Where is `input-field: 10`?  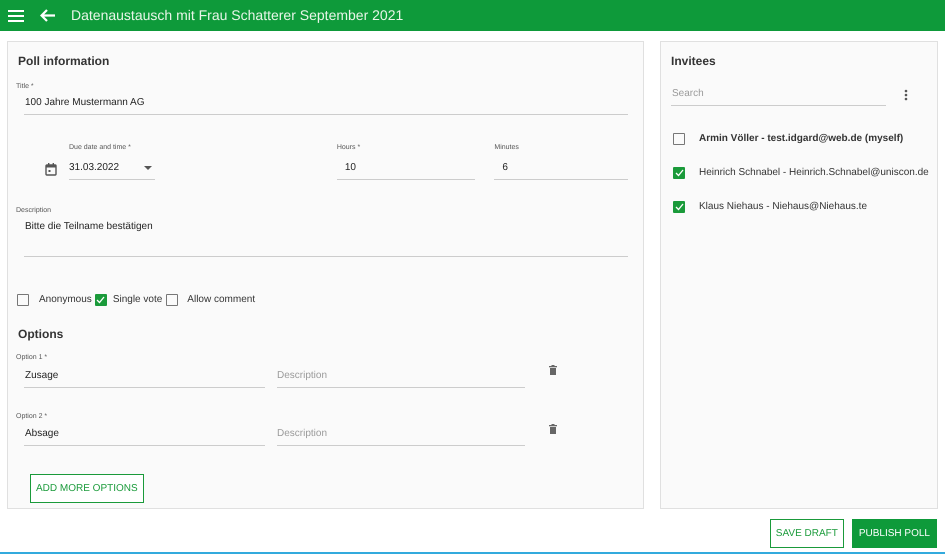
input-field: 10 is located at coordinates (406, 169).